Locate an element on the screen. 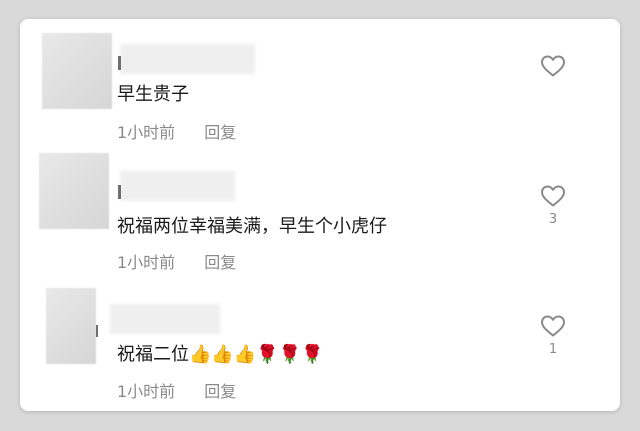 The width and height of the screenshot is (640, 431). comment-text: 早生贵子 is located at coordinates (153, 94).